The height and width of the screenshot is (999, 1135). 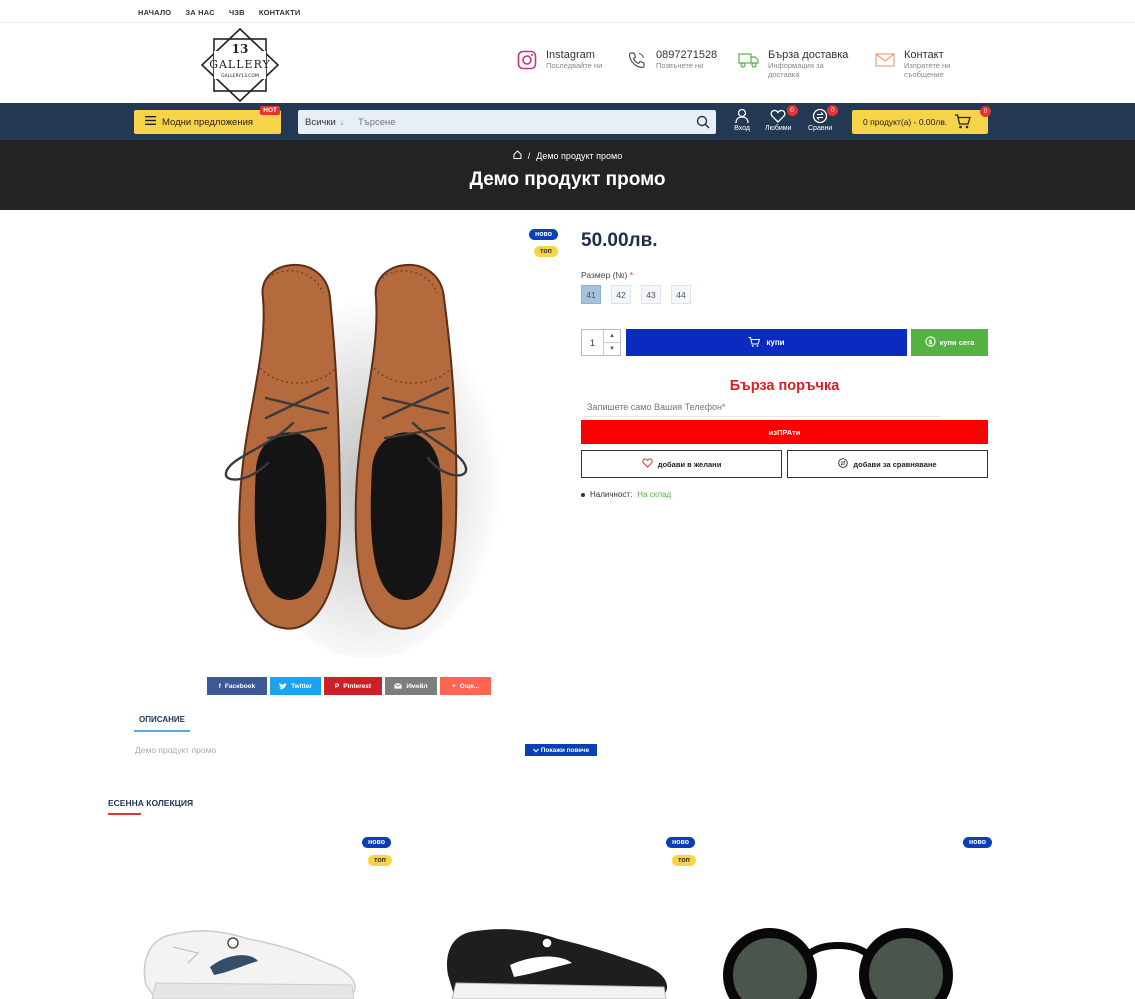 What do you see at coordinates (905, 122) in the screenshot?
I see `cart-summary: 0 продукт(а) - 0.00лв.` at bounding box center [905, 122].